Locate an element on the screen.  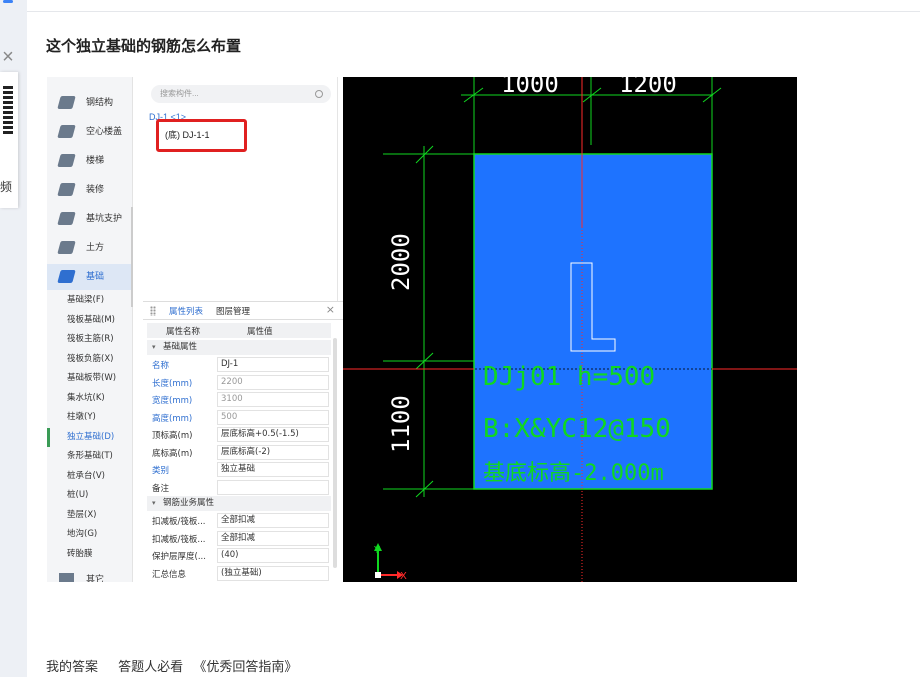
prop-value: 2200 is located at coordinates (273, 382).